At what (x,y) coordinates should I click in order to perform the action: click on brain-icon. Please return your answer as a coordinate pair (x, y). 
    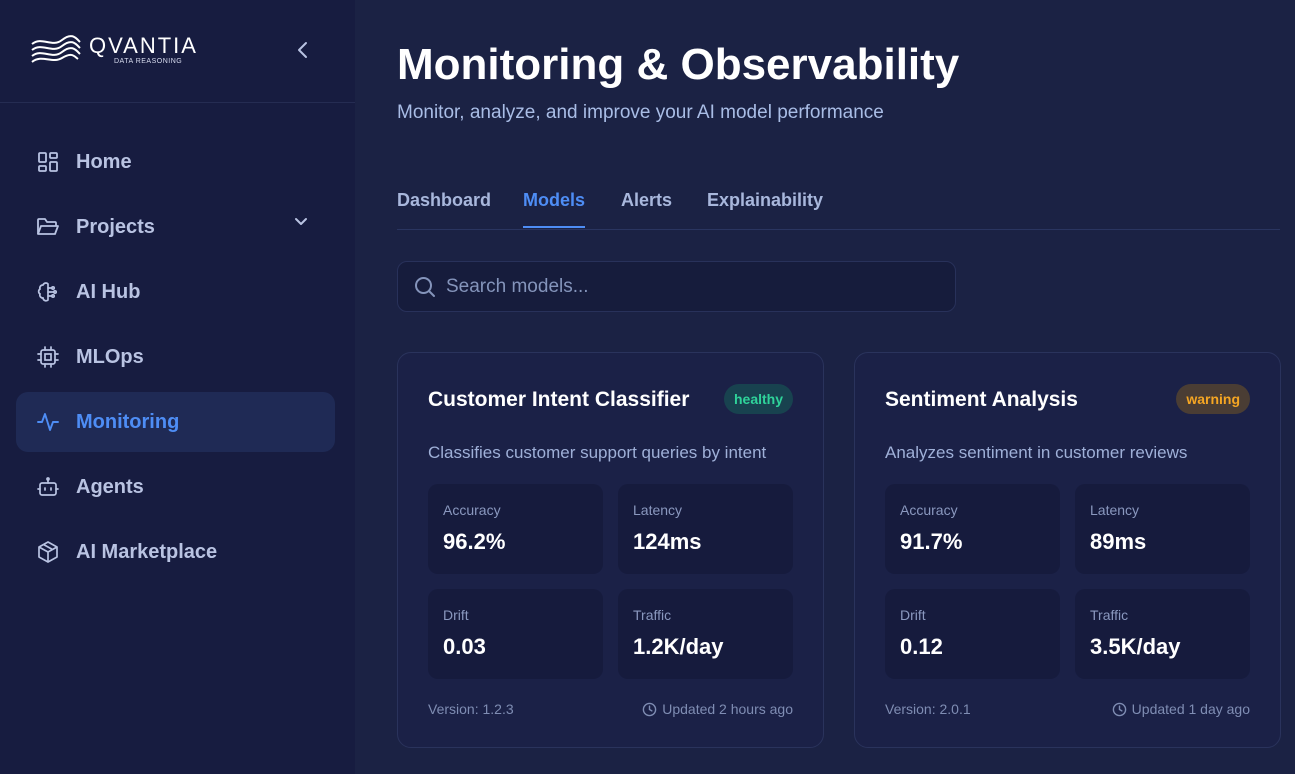
    Looking at the image, I should click on (48, 292).